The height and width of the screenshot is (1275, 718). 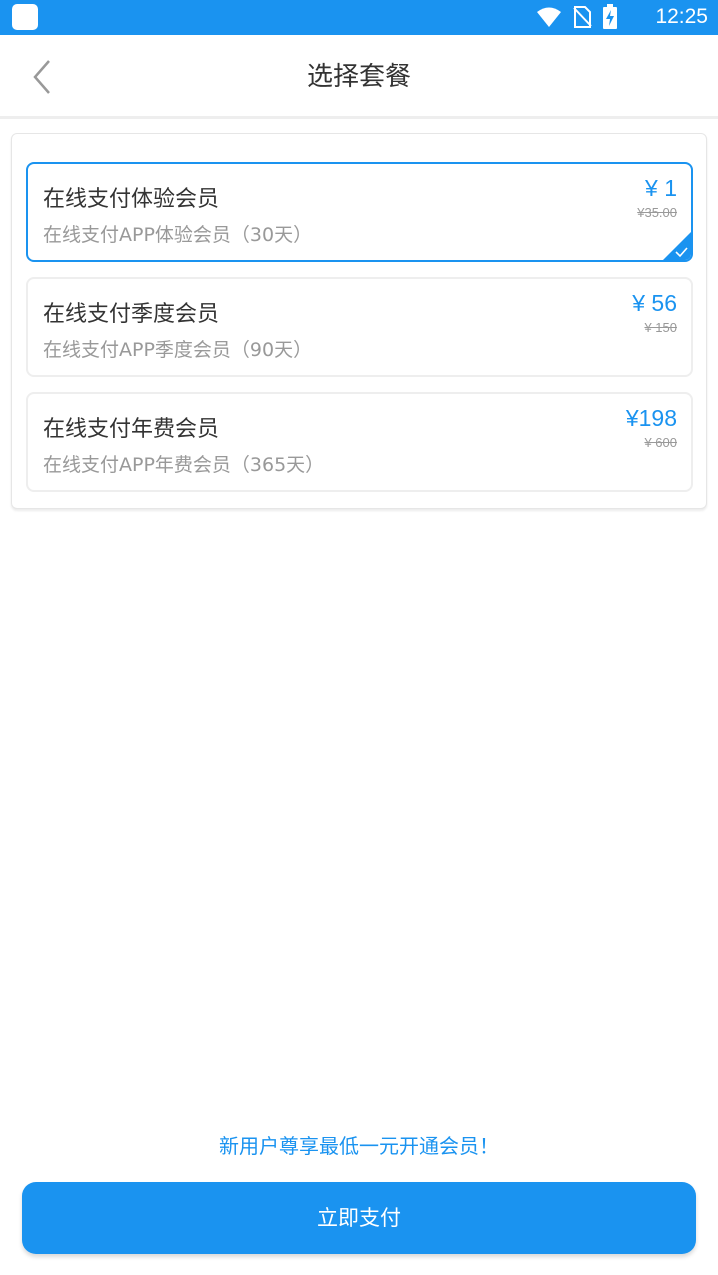 I want to click on battery-charging-icon, so click(x=610, y=16).